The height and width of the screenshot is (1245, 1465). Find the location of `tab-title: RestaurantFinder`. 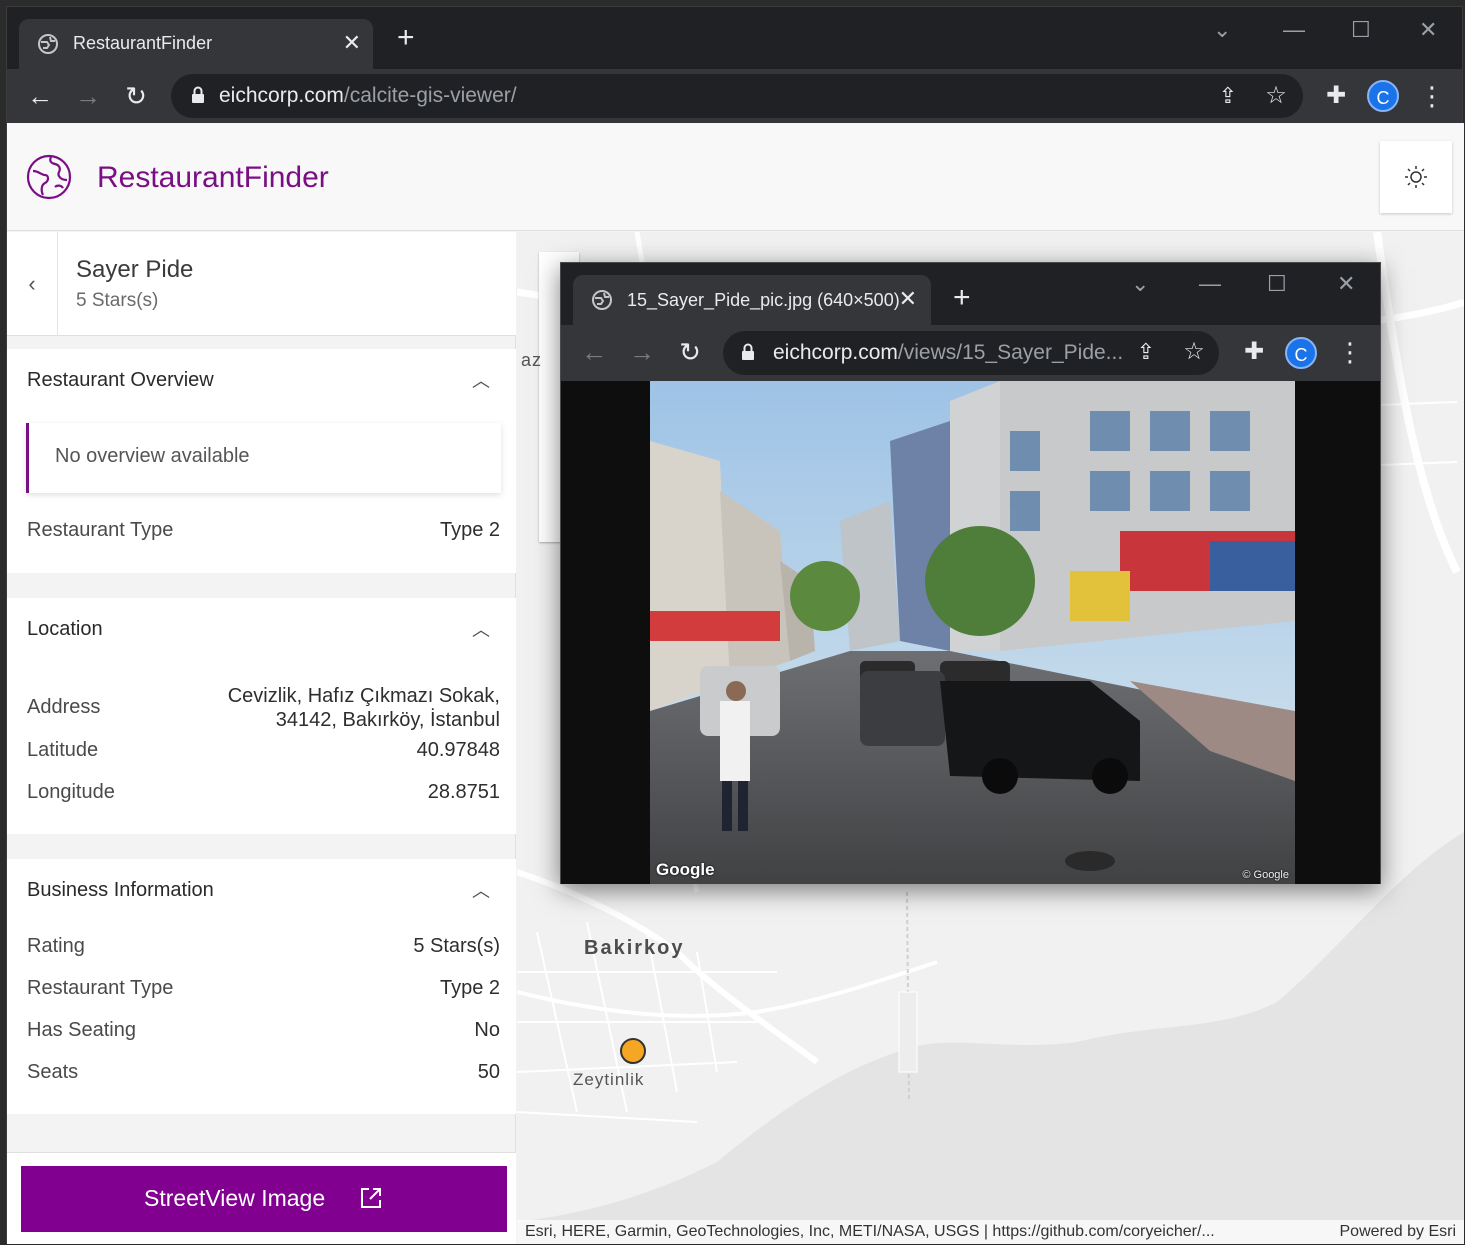

tab-title: RestaurantFinder is located at coordinates (143, 43).